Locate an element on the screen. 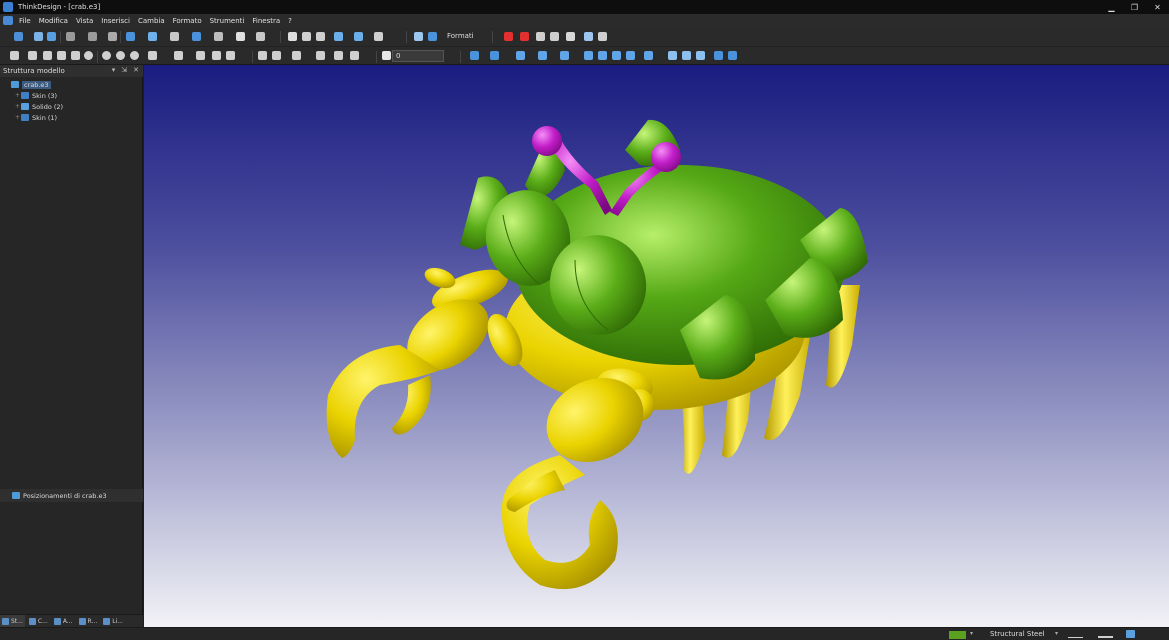  delete-icon is located at coordinates (508, 36).